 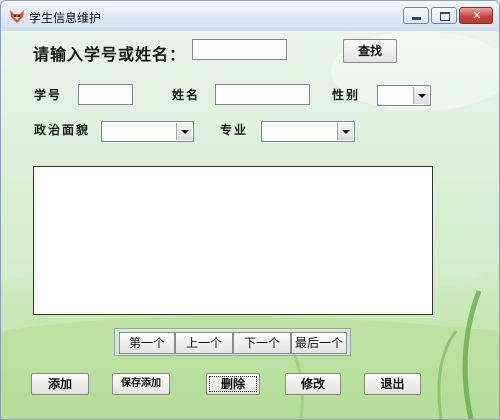 I want to click on name-label: 姓名, so click(x=186, y=95).